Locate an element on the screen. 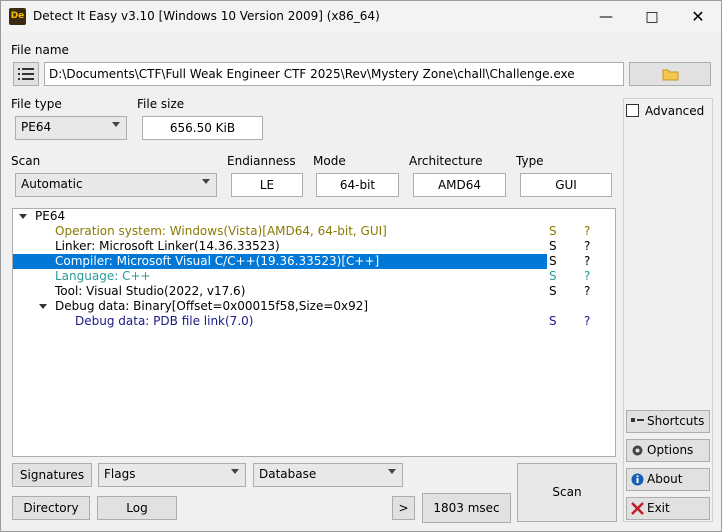  app-icon: De is located at coordinates (17, 16).